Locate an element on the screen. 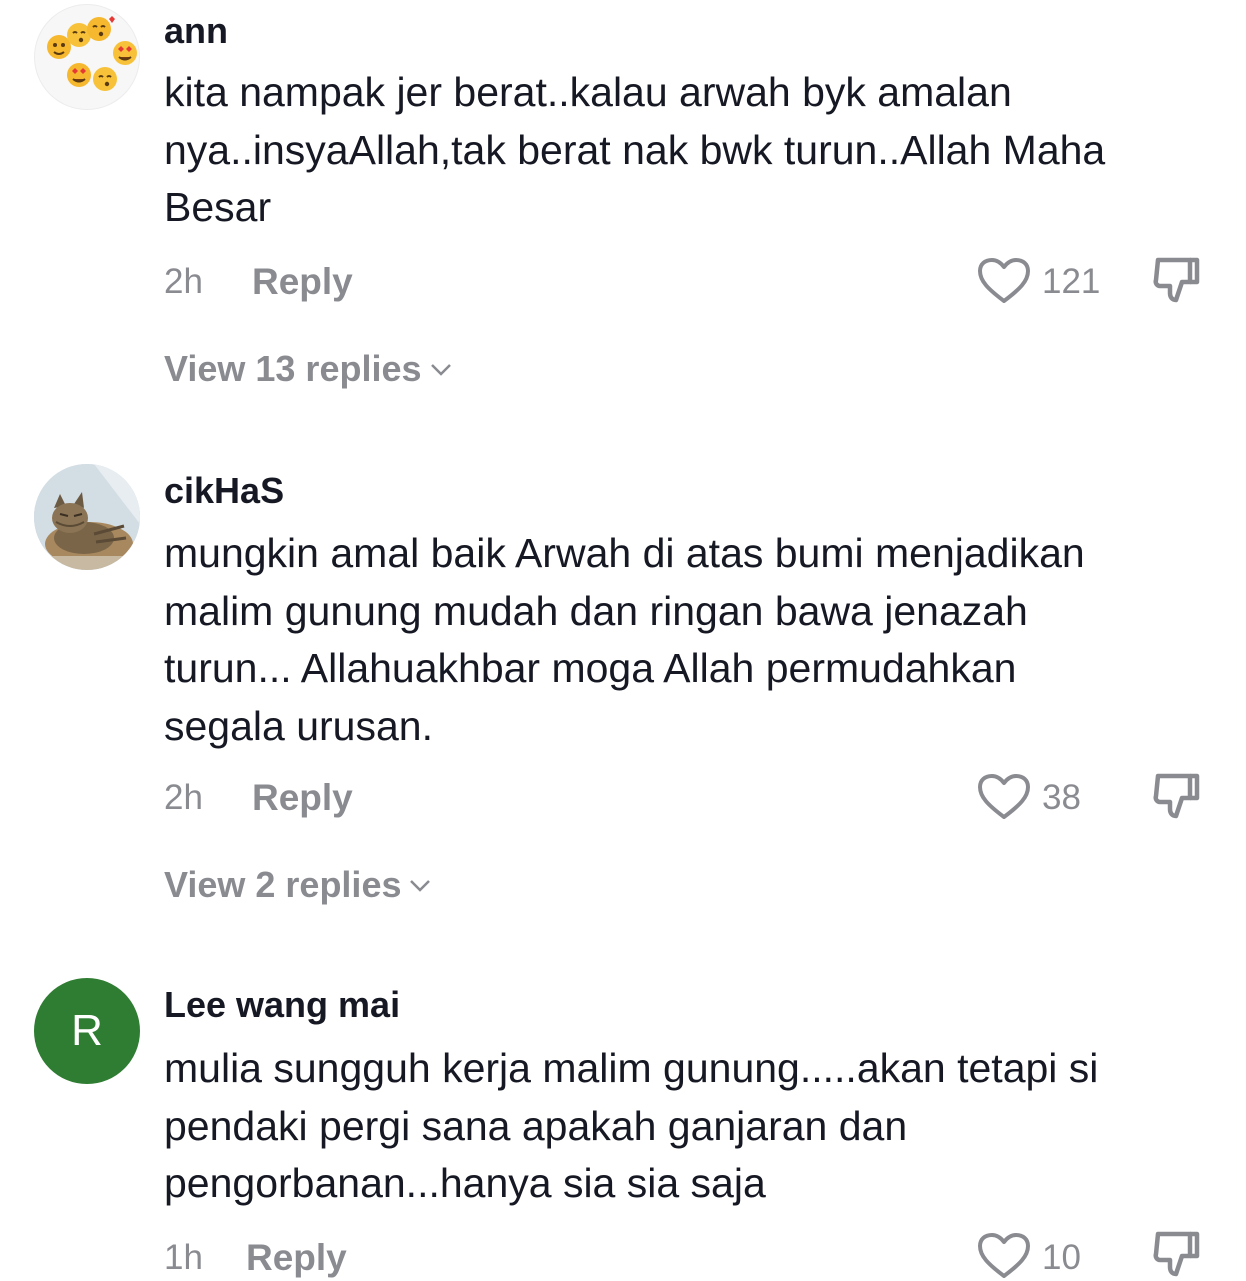  like-count: 38 is located at coordinates (1061, 797).